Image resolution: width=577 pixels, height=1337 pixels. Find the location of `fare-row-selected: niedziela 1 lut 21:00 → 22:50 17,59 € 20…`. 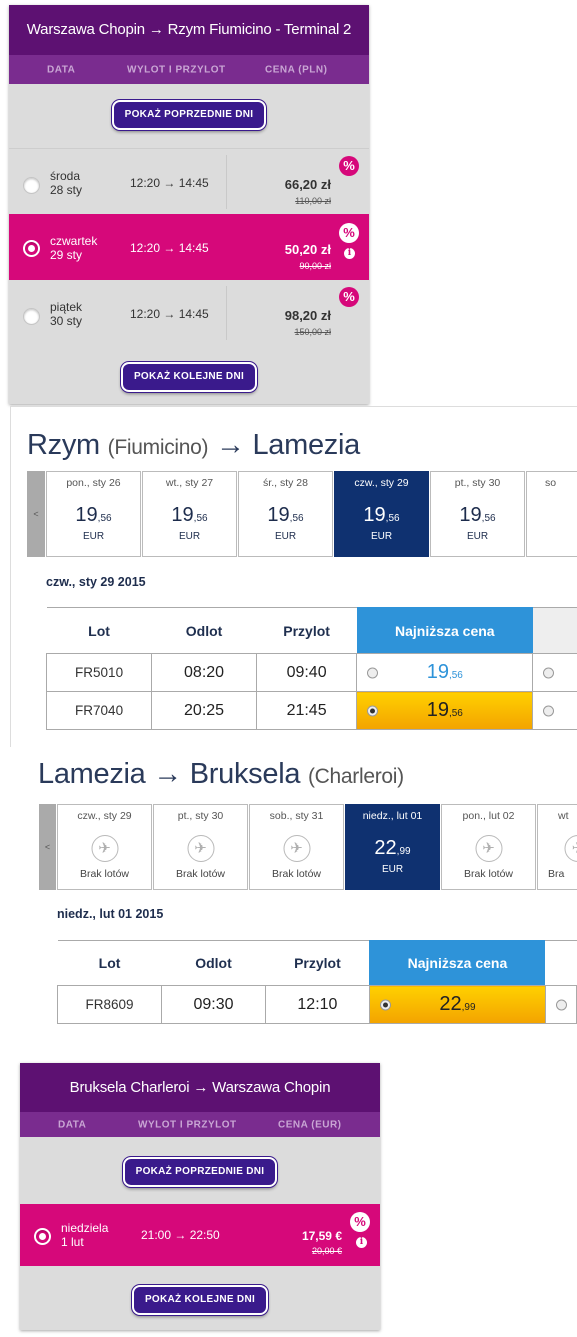

fare-row-selected: niedziela 1 lut 21:00 → 22:50 17,59 € 20… is located at coordinates (200, 1235).